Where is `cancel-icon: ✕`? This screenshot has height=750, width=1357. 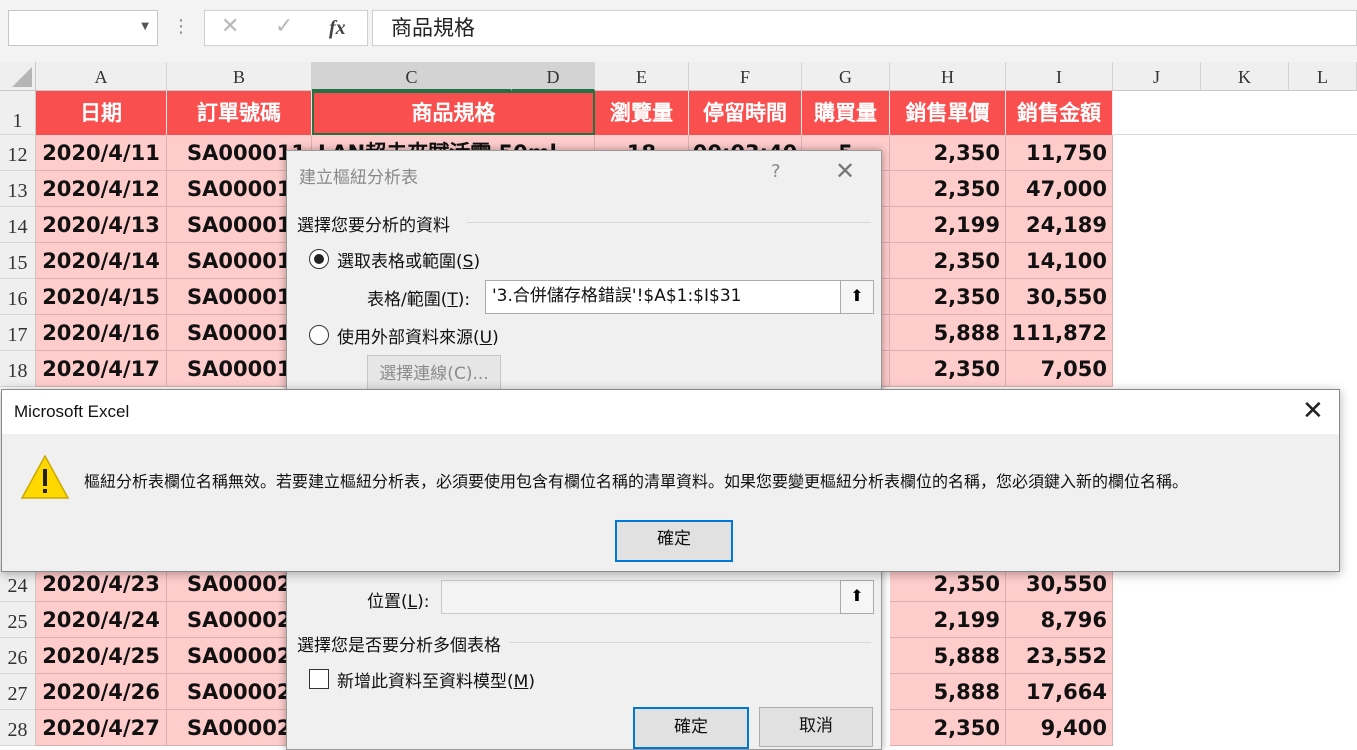
cancel-icon: ✕ is located at coordinates (230, 26).